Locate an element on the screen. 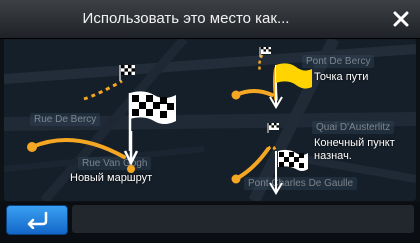 The height and width of the screenshot is (243, 420). close-button is located at coordinates (401, 19).